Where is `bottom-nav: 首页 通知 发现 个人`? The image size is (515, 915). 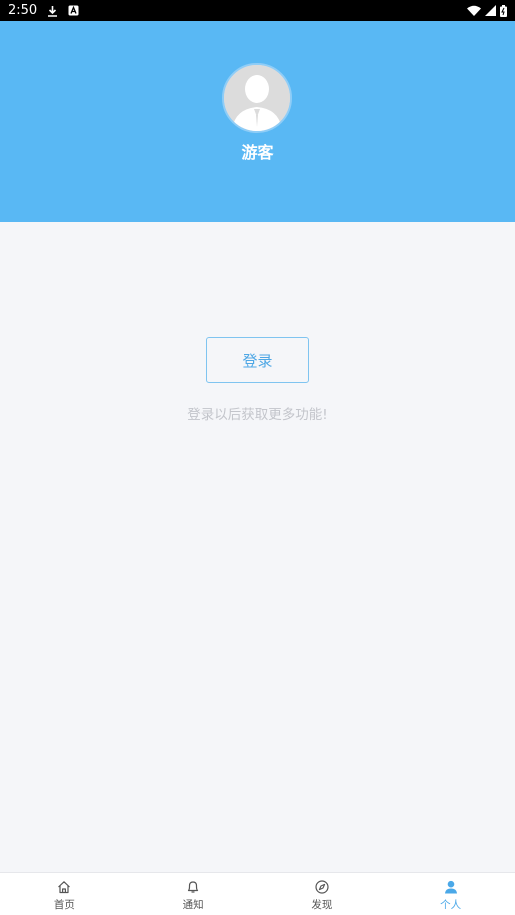 bottom-nav: 首页 通知 发现 个人 is located at coordinates (257, 893).